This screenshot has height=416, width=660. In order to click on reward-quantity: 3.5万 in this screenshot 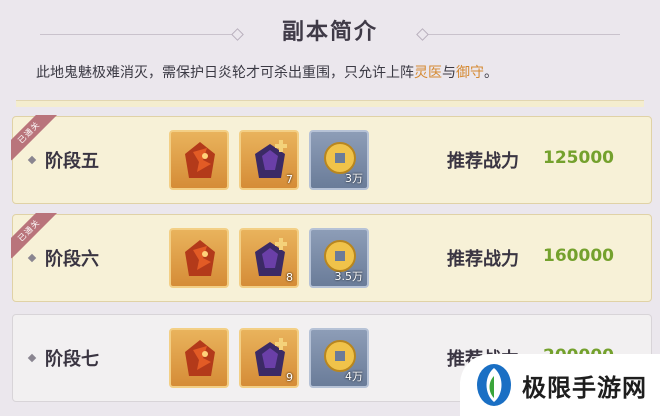, I will do `click(349, 276)`.